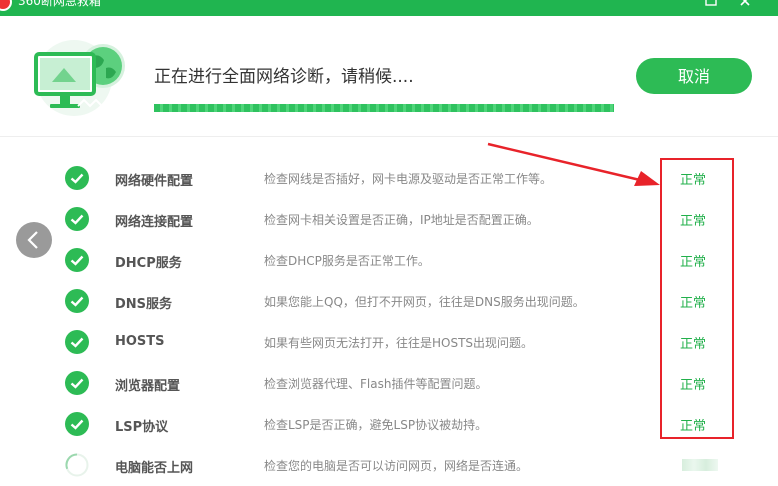 The width and height of the screenshot is (778, 486). Describe the element at coordinates (79, 78) in the screenshot. I see `network-monitor-icon` at that location.